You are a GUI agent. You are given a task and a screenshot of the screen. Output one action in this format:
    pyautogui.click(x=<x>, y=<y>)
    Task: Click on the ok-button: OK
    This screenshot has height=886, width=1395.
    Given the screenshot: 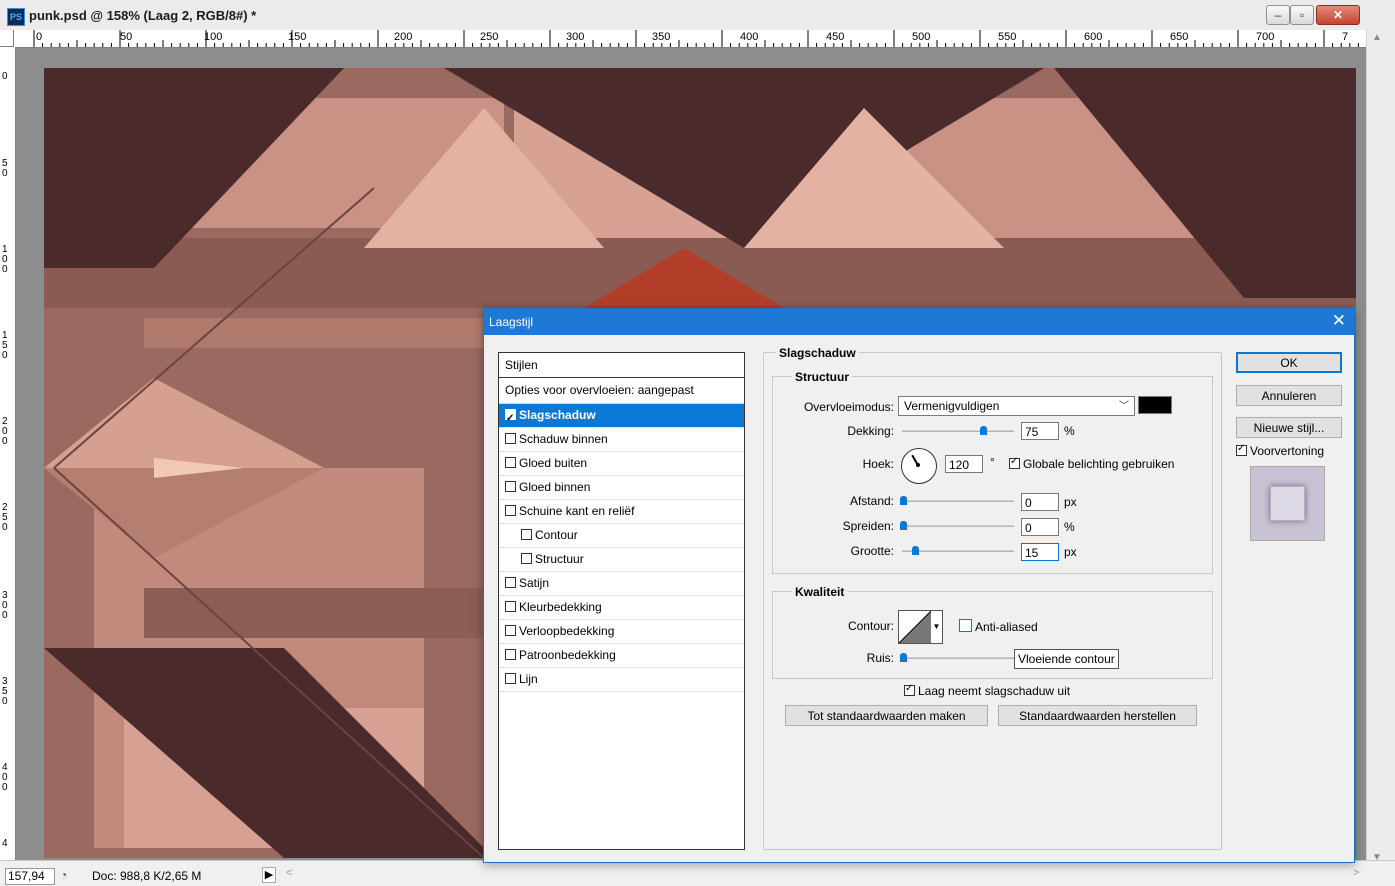 What is the action you would take?
    pyautogui.click(x=1289, y=362)
    